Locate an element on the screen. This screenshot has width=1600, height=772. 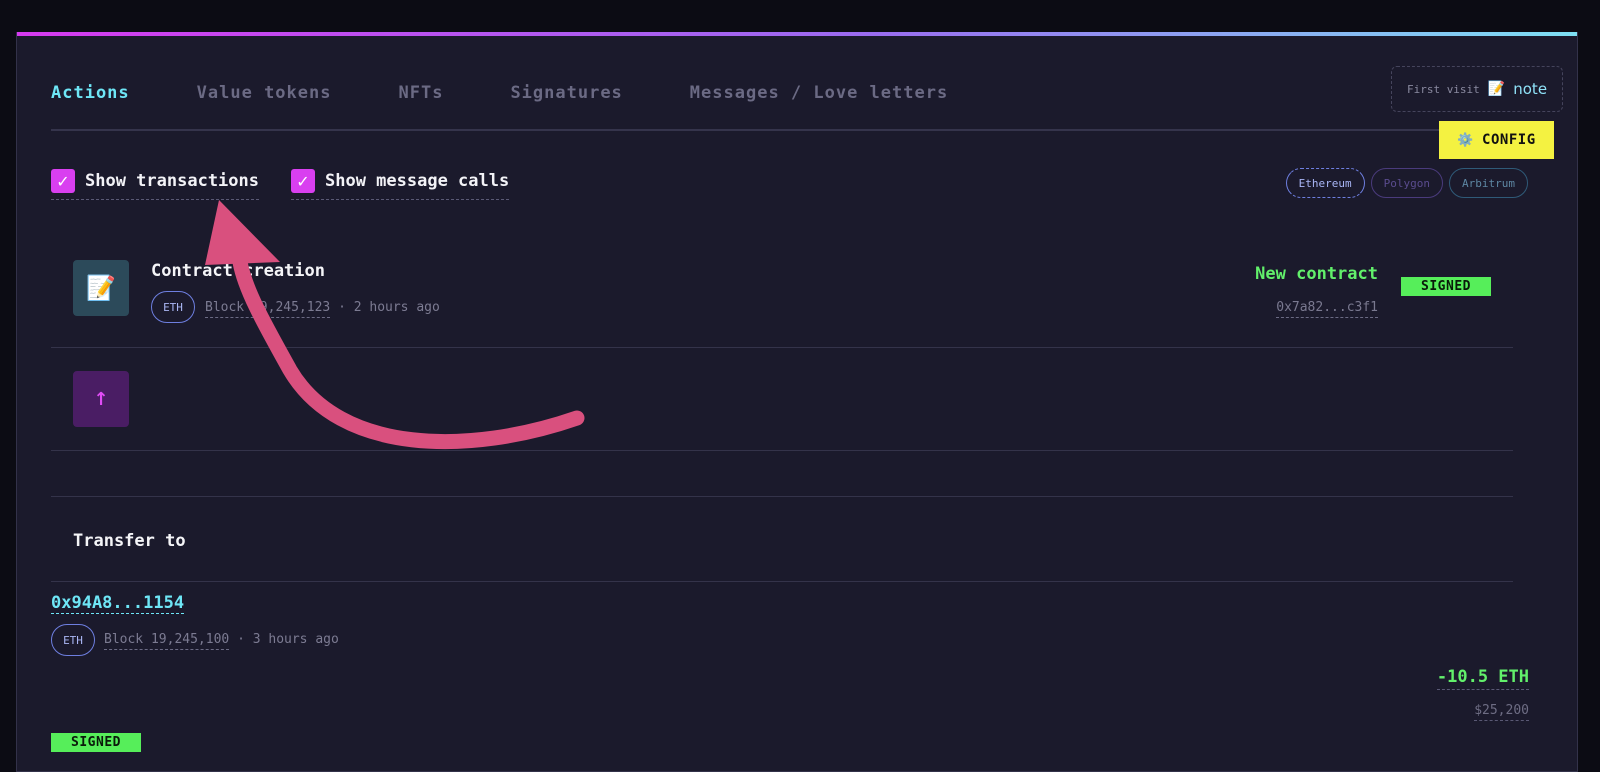
recipient-address-link: 0x94A8...1154 is located at coordinates (118, 603).